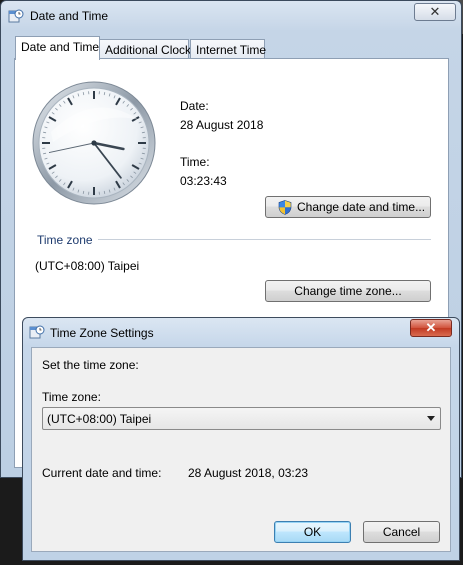 The height and width of the screenshot is (565, 463). I want to click on instruction-text: Set the time zone:, so click(90, 365).